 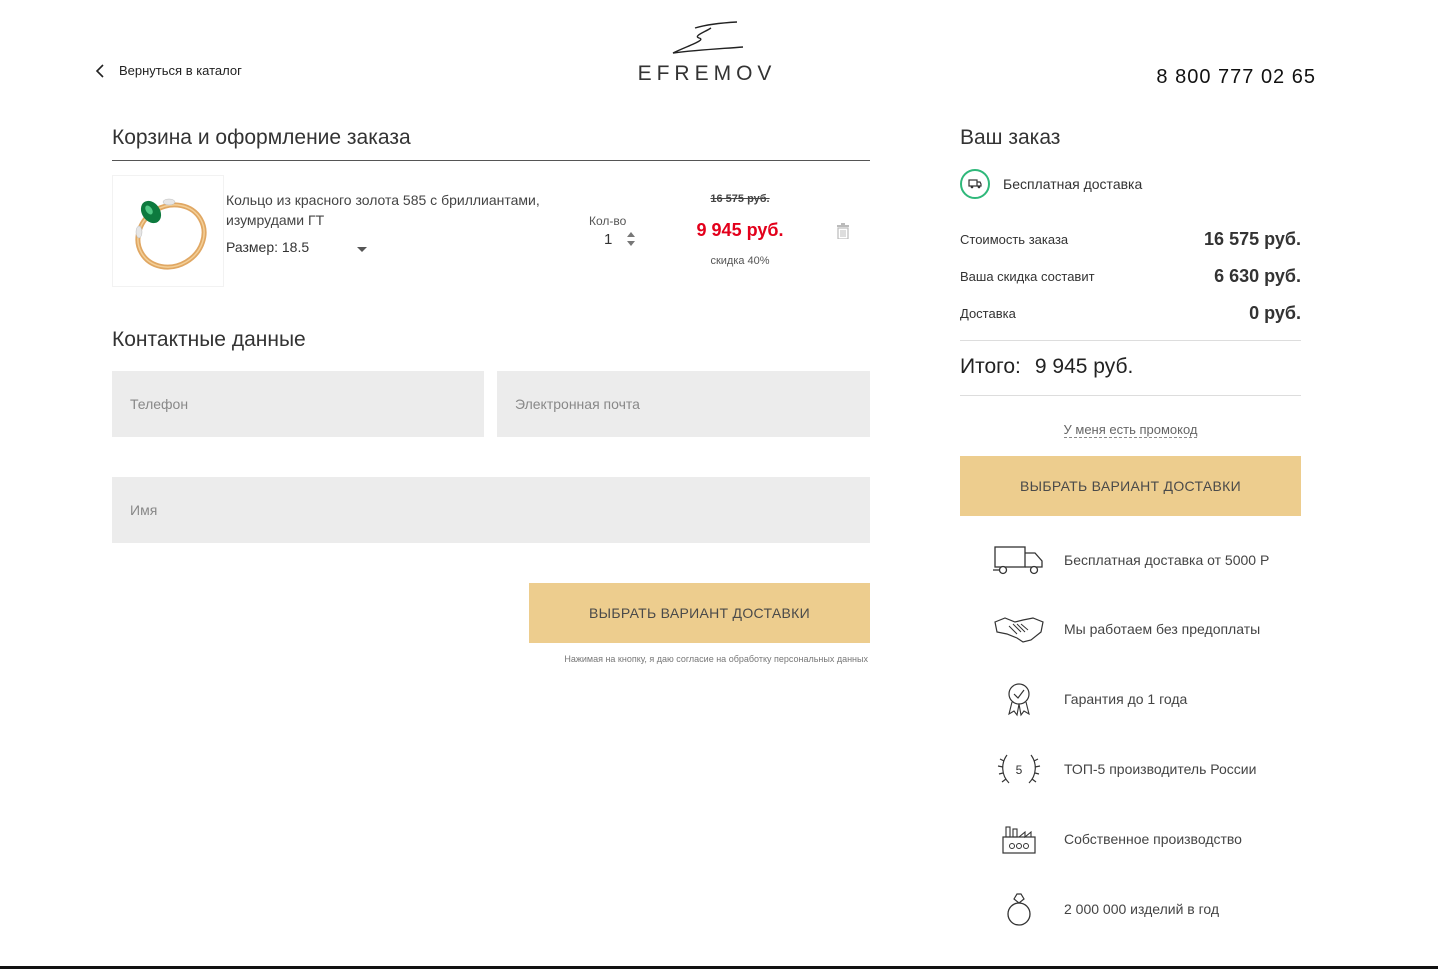 I want to click on free-delivery-label: Бесплатная доставка, so click(x=1073, y=184).